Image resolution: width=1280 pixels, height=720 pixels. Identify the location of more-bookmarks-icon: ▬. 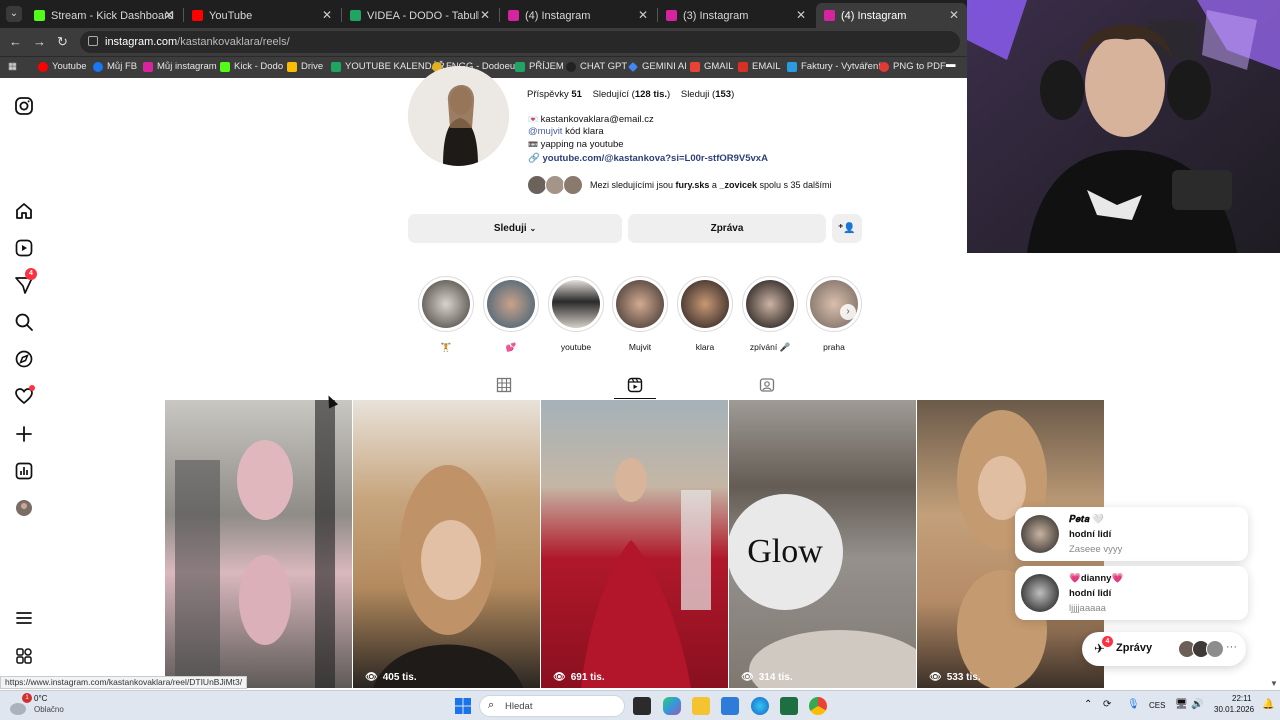
(951, 64).